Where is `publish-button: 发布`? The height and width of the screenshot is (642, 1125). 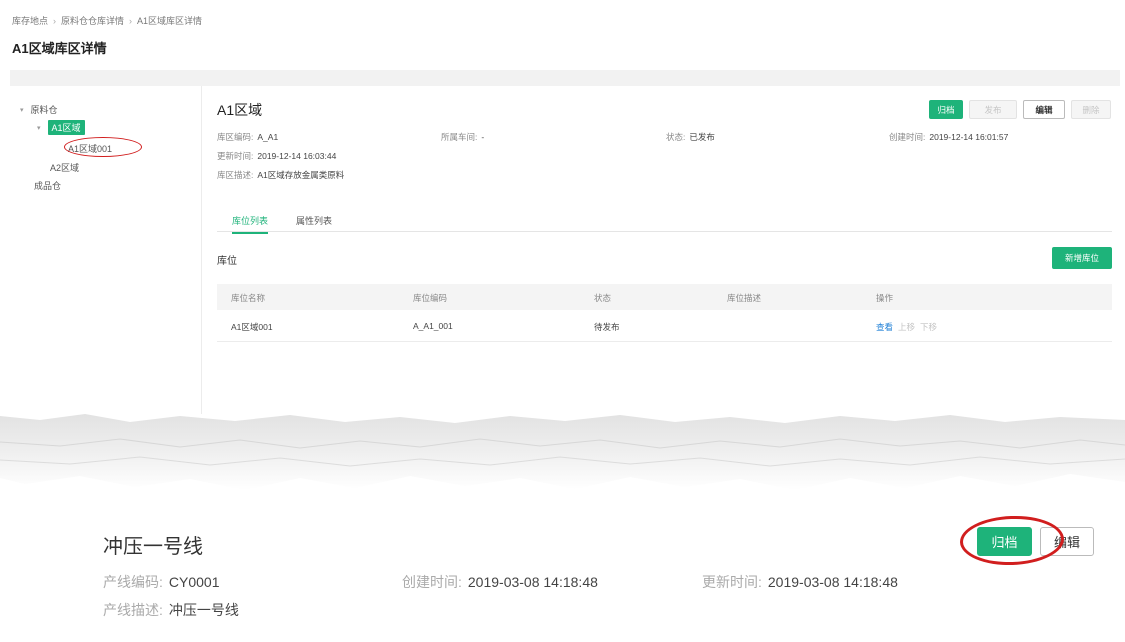 publish-button: 发布 is located at coordinates (993, 109).